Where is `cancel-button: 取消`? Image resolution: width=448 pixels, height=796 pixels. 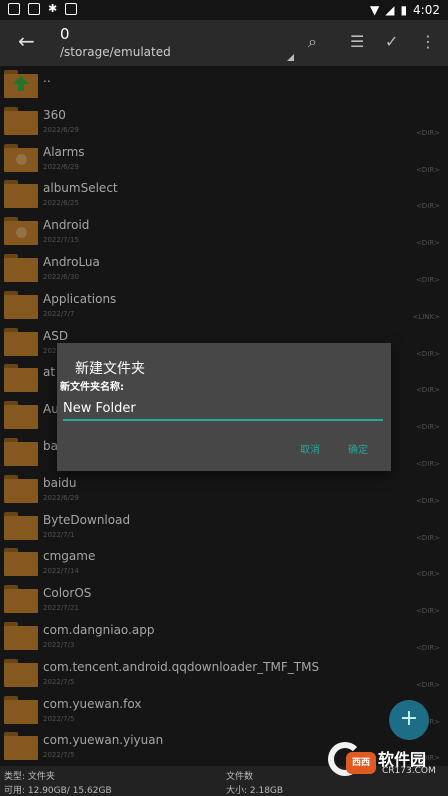
cancel-button: 取消 is located at coordinates (310, 448).